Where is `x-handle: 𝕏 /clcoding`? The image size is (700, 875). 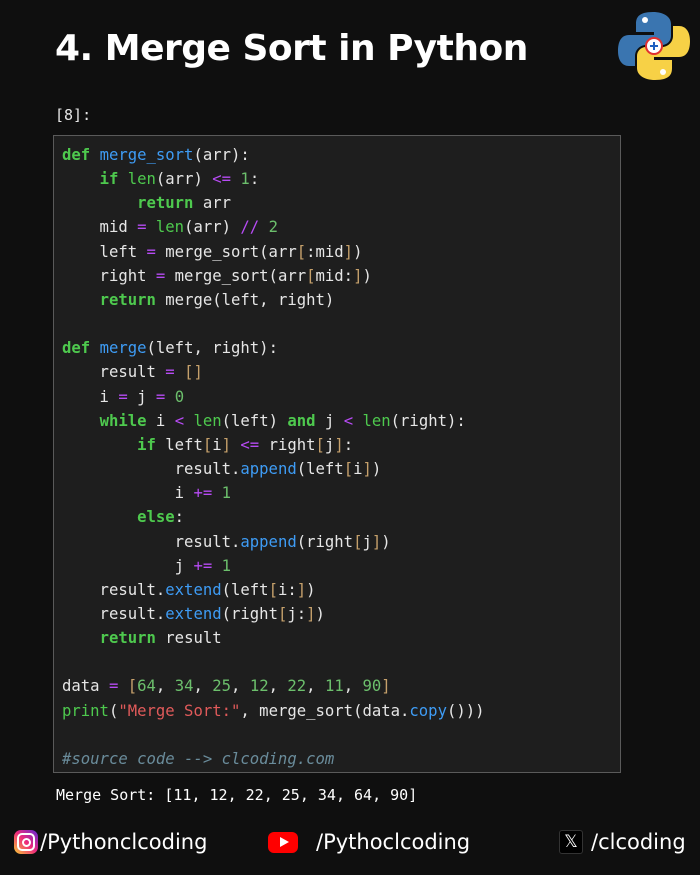 x-handle: 𝕏 /clcoding is located at coordinates (622, 842).